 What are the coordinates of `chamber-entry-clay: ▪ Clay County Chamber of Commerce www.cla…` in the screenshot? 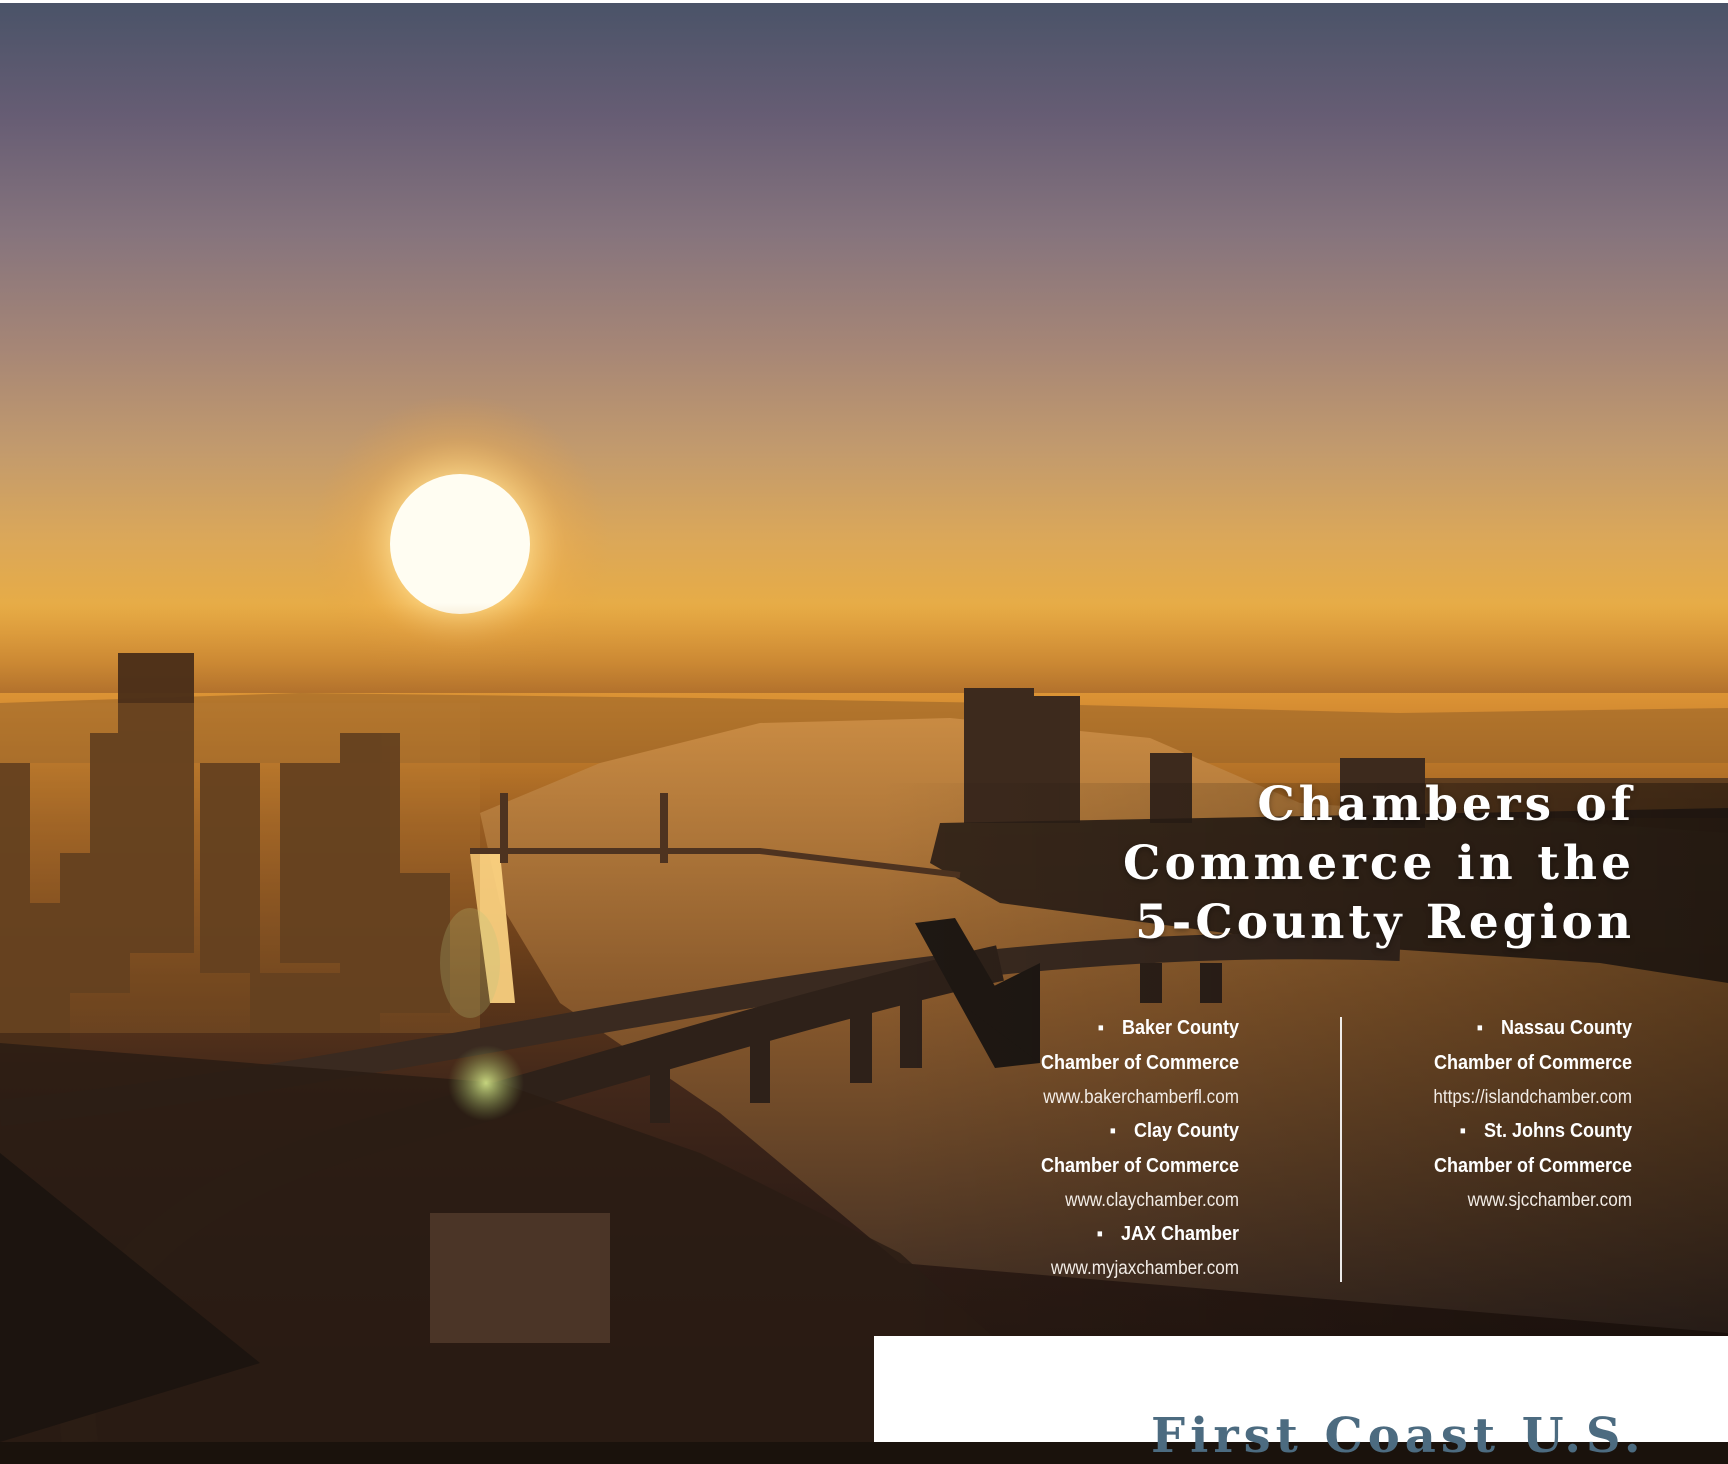 It's located at (1079, 1165).